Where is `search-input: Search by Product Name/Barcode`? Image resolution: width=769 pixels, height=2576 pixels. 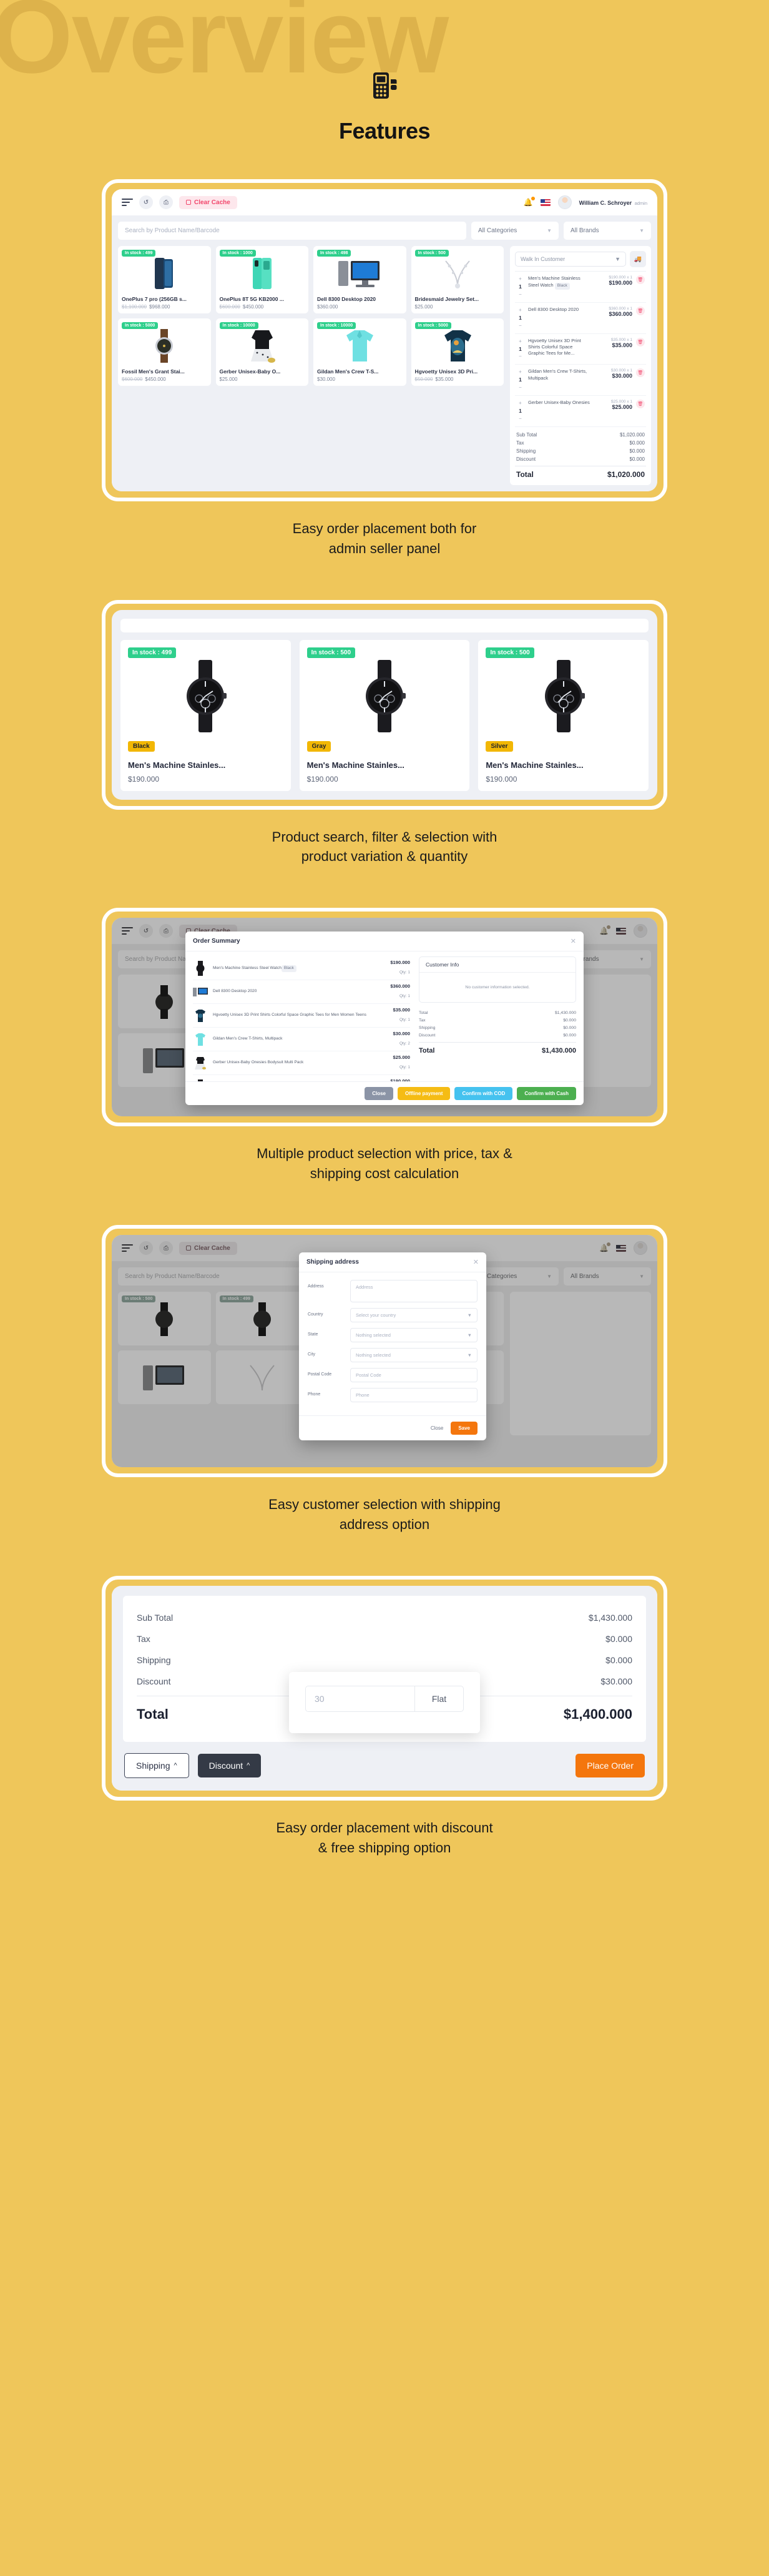 search-input: Search by Product Name/Barcode is located at coordinates (292, 231).